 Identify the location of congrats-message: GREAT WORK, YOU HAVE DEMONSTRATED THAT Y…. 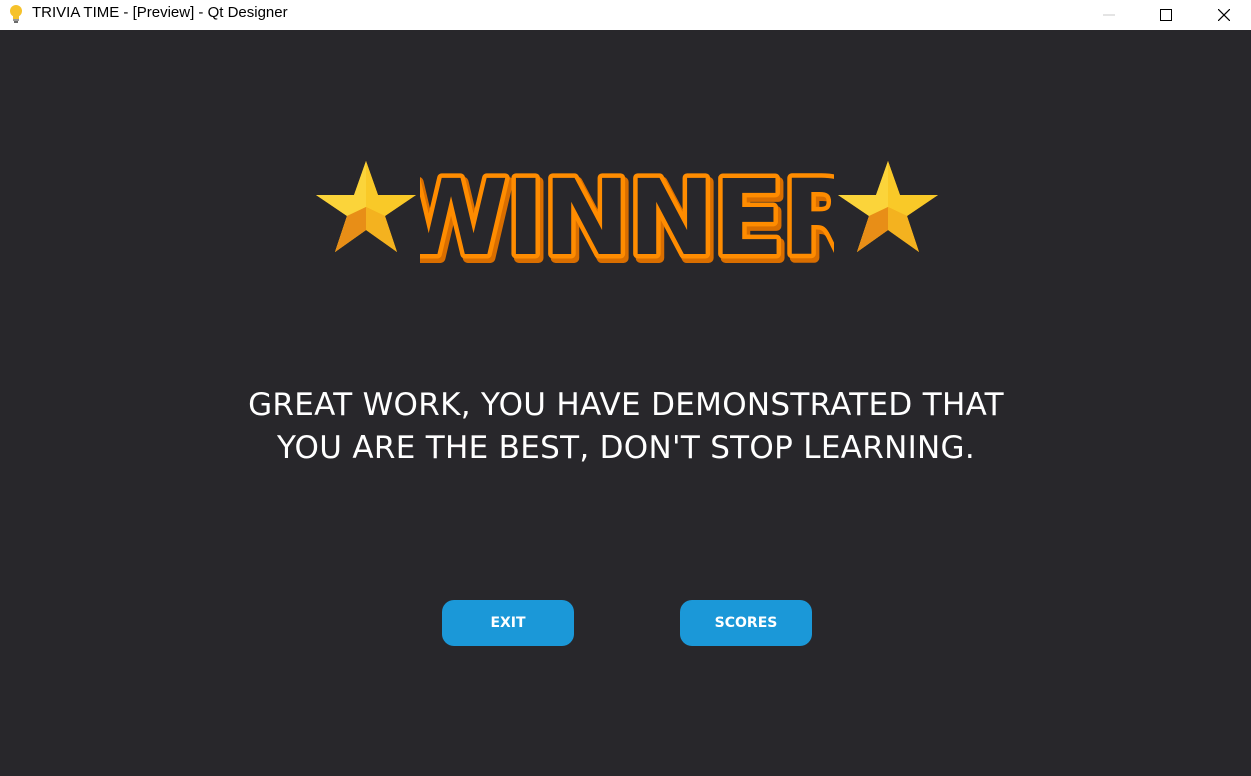
(626, 427).